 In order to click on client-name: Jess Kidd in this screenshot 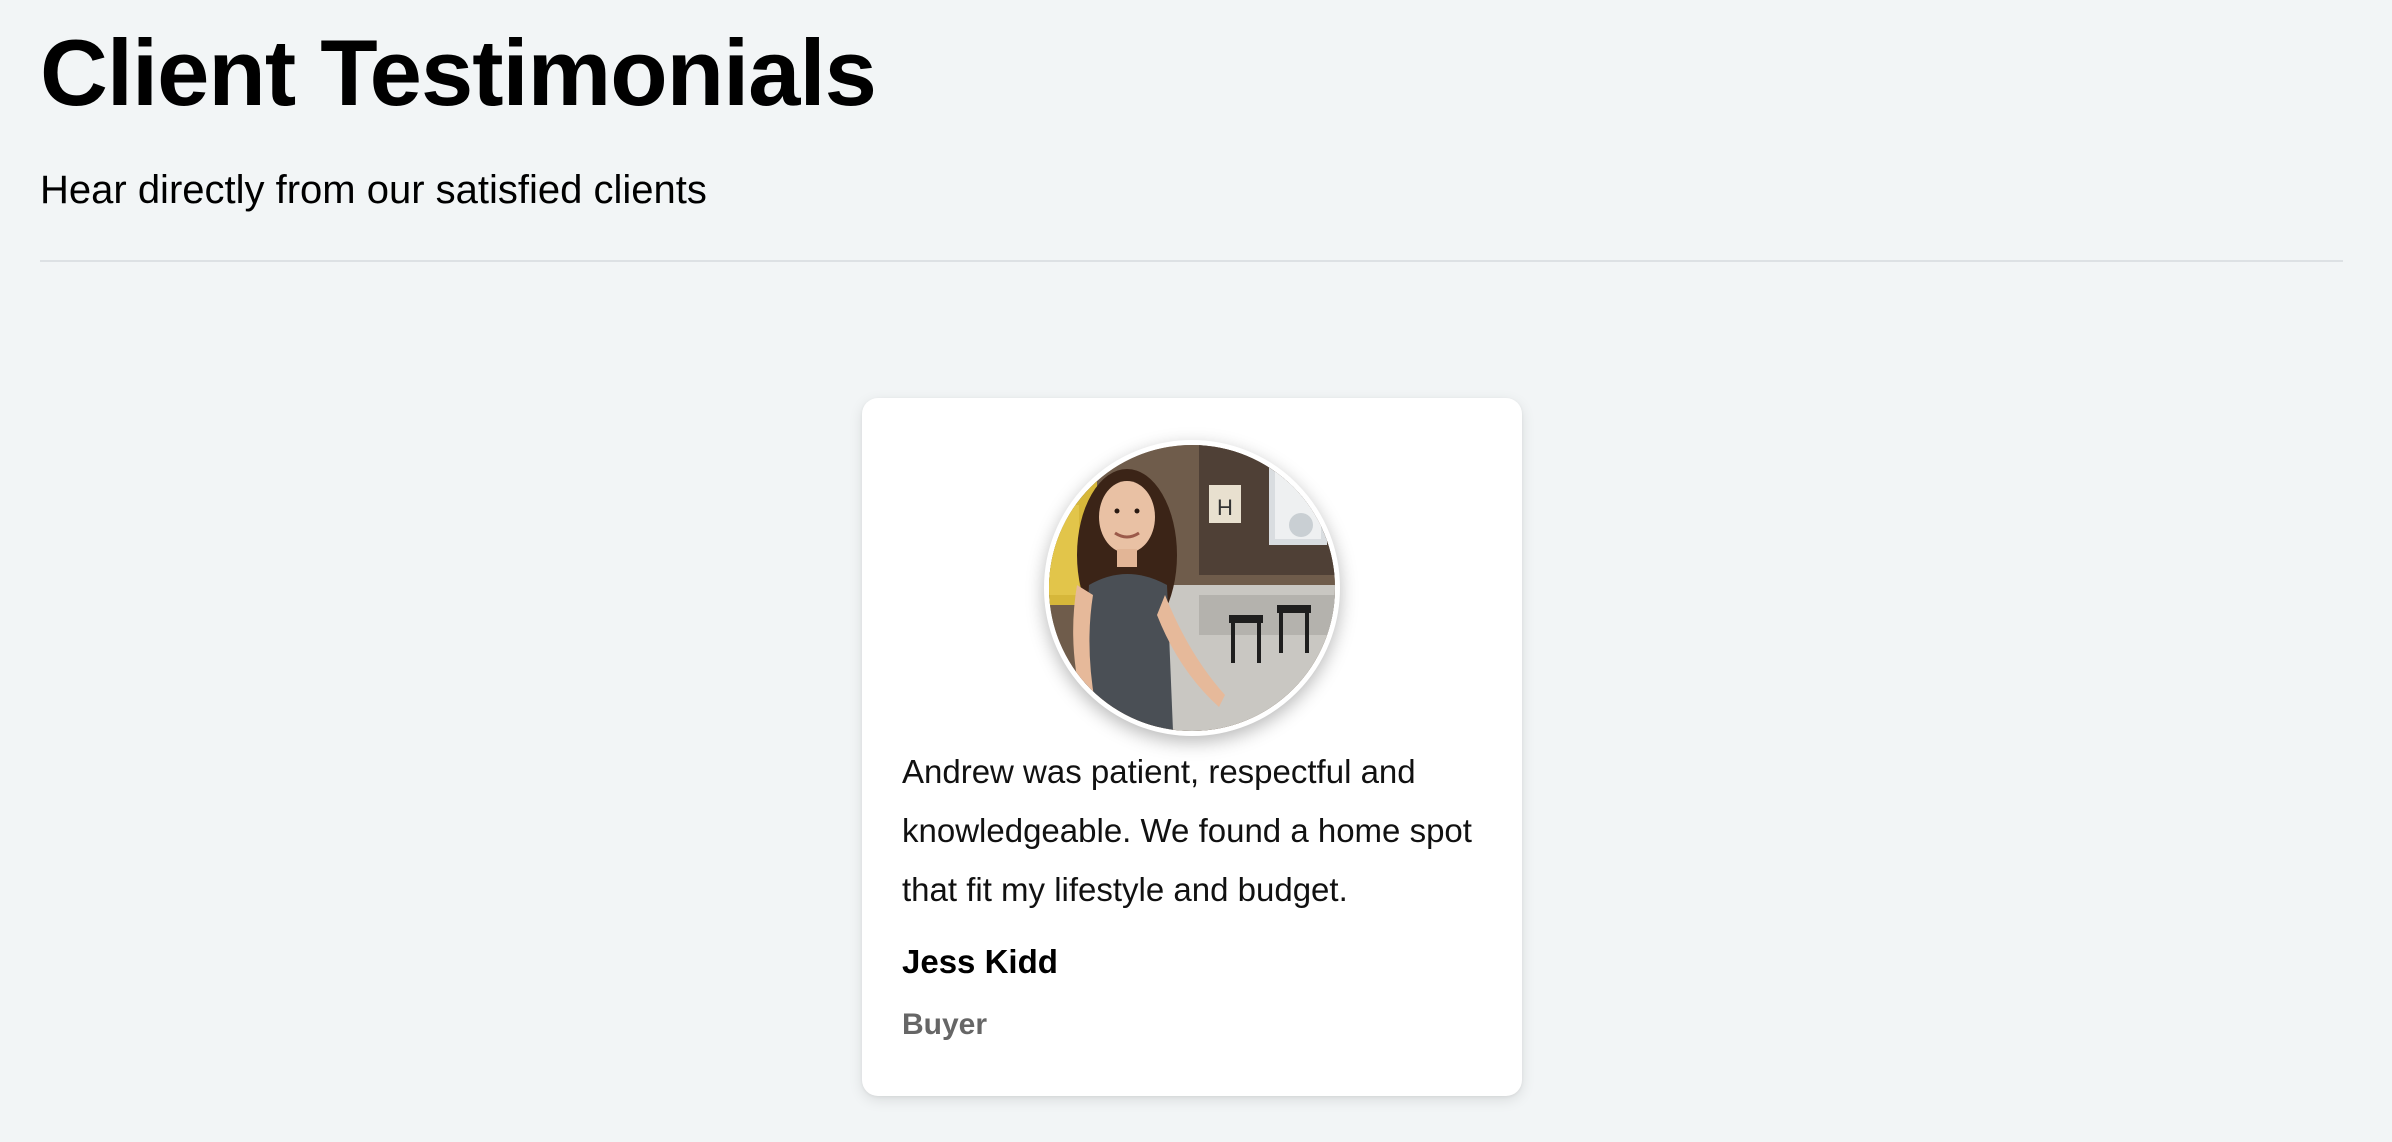, I will do `click(980, 961)`.